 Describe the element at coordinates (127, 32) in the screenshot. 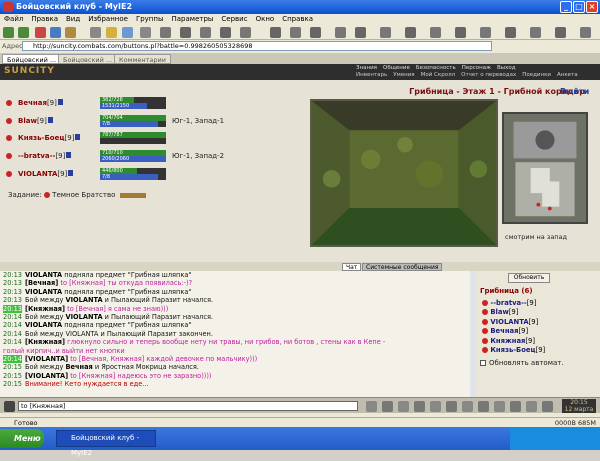

I see `history-icon` at that location.